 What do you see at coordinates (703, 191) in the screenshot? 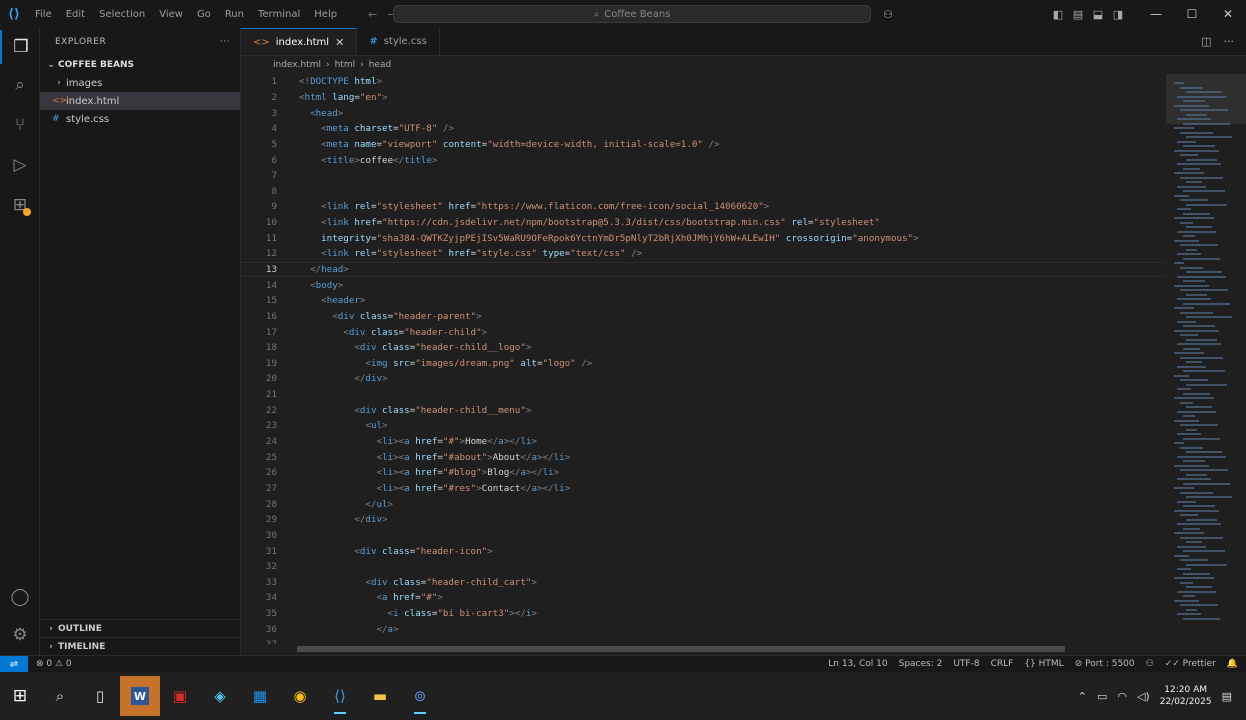
I see `code-line: 8` at bounding box center [703, 191].